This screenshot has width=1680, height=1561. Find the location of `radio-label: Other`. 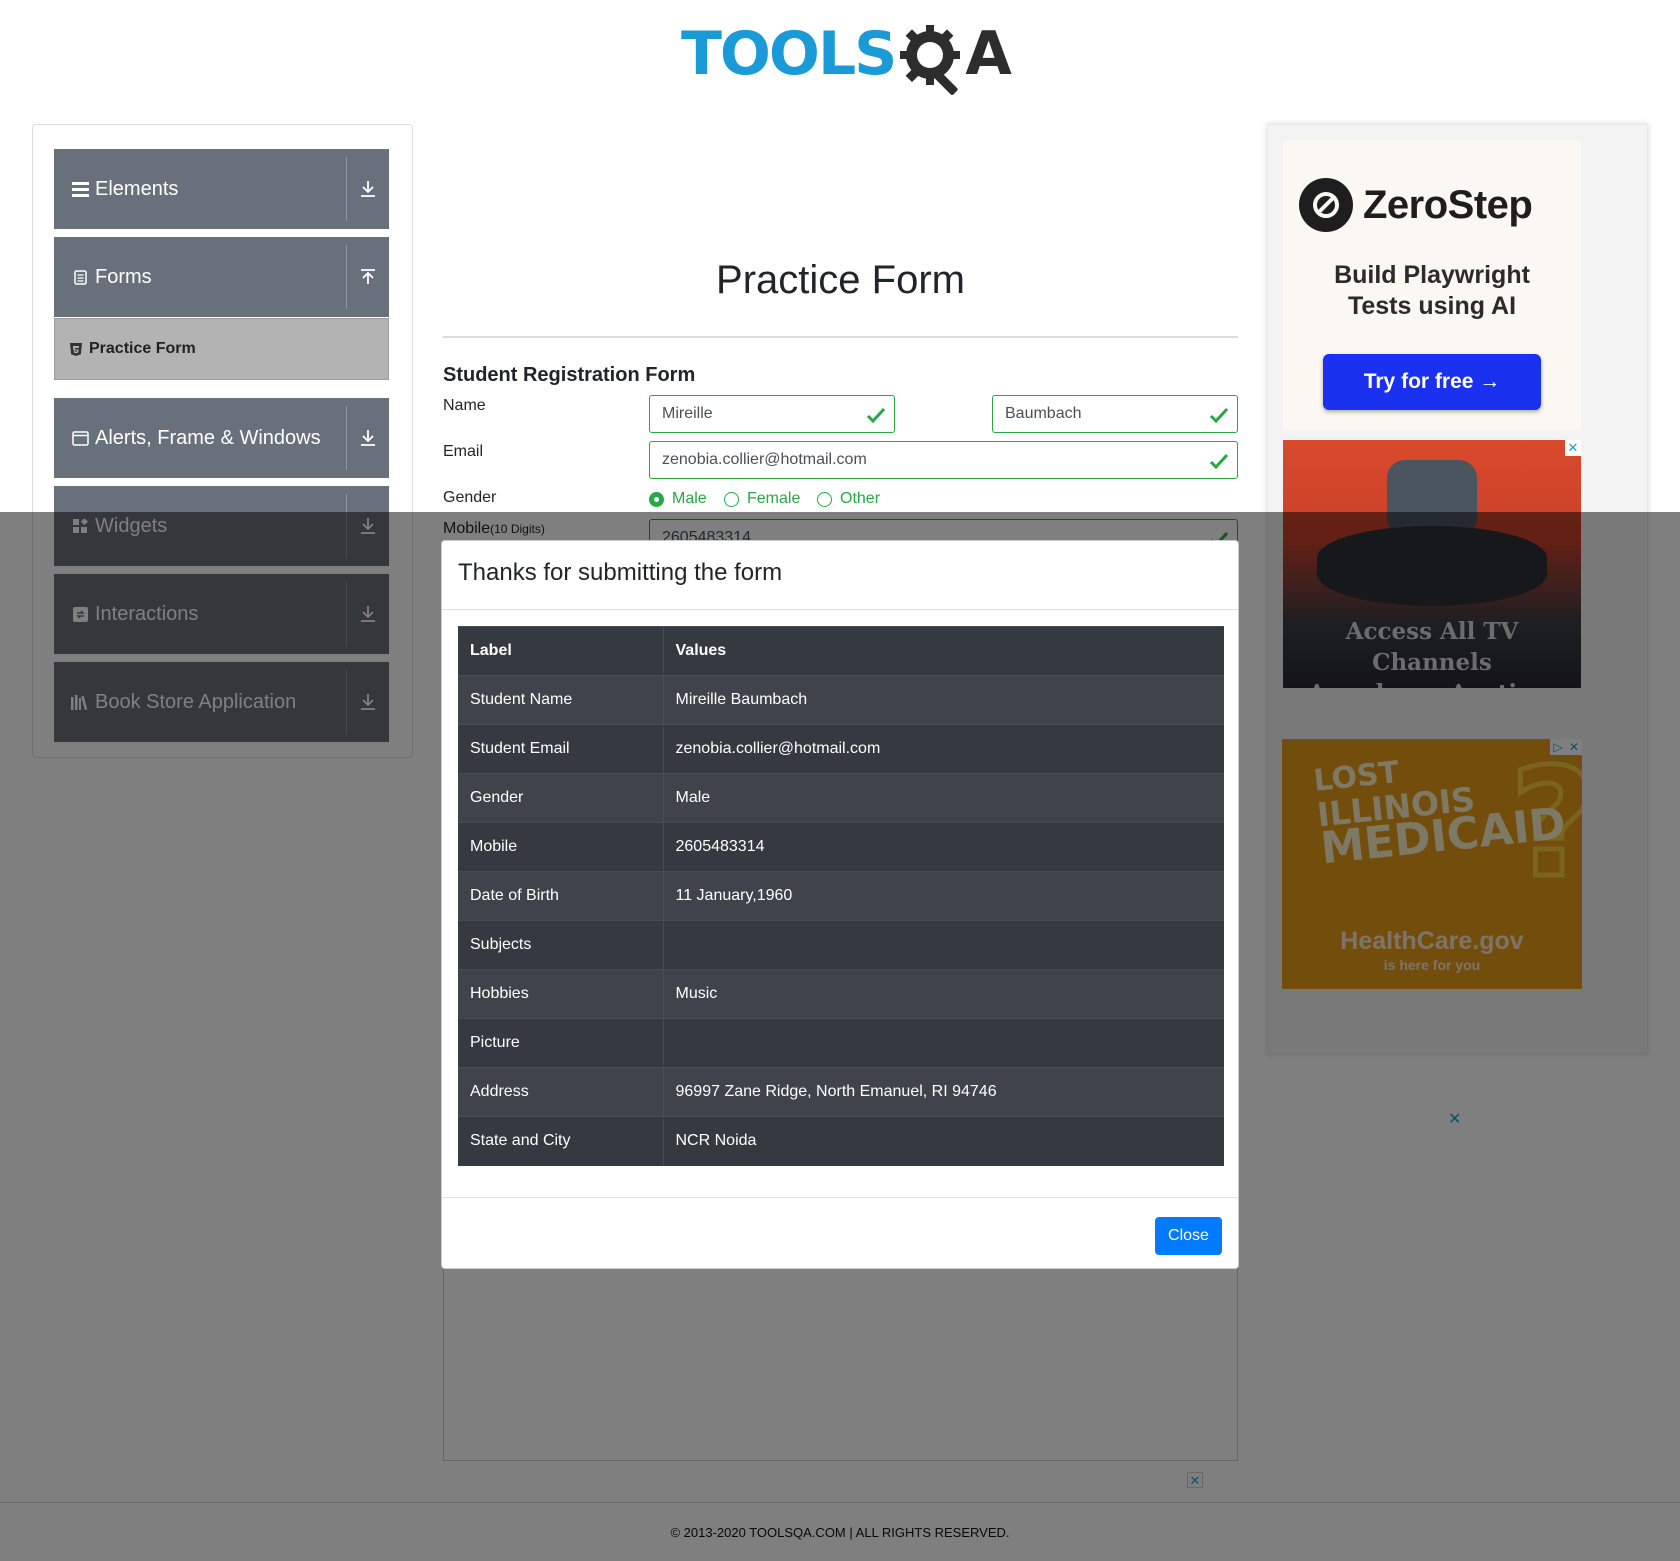

radio-label: Other is located at coordinates (860, 498).